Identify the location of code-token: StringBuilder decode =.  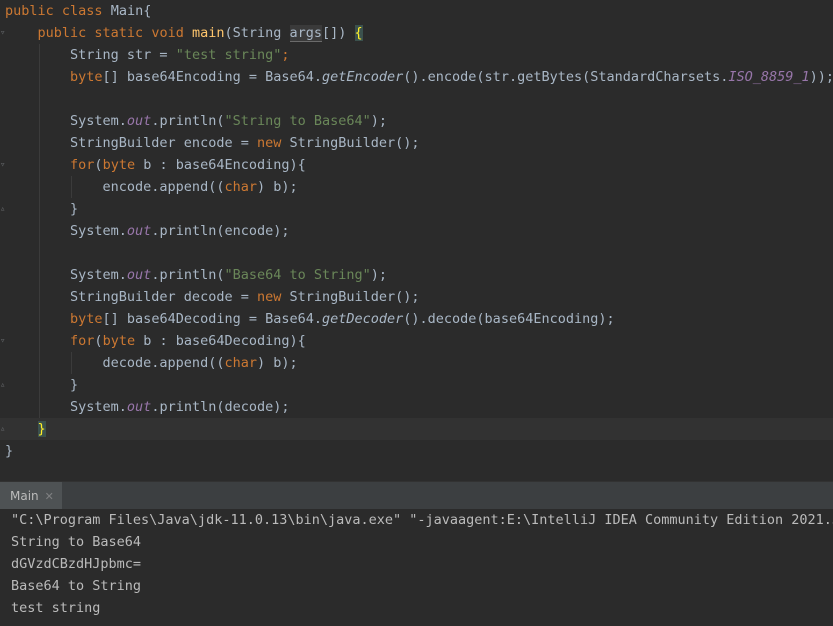
(131, 297).